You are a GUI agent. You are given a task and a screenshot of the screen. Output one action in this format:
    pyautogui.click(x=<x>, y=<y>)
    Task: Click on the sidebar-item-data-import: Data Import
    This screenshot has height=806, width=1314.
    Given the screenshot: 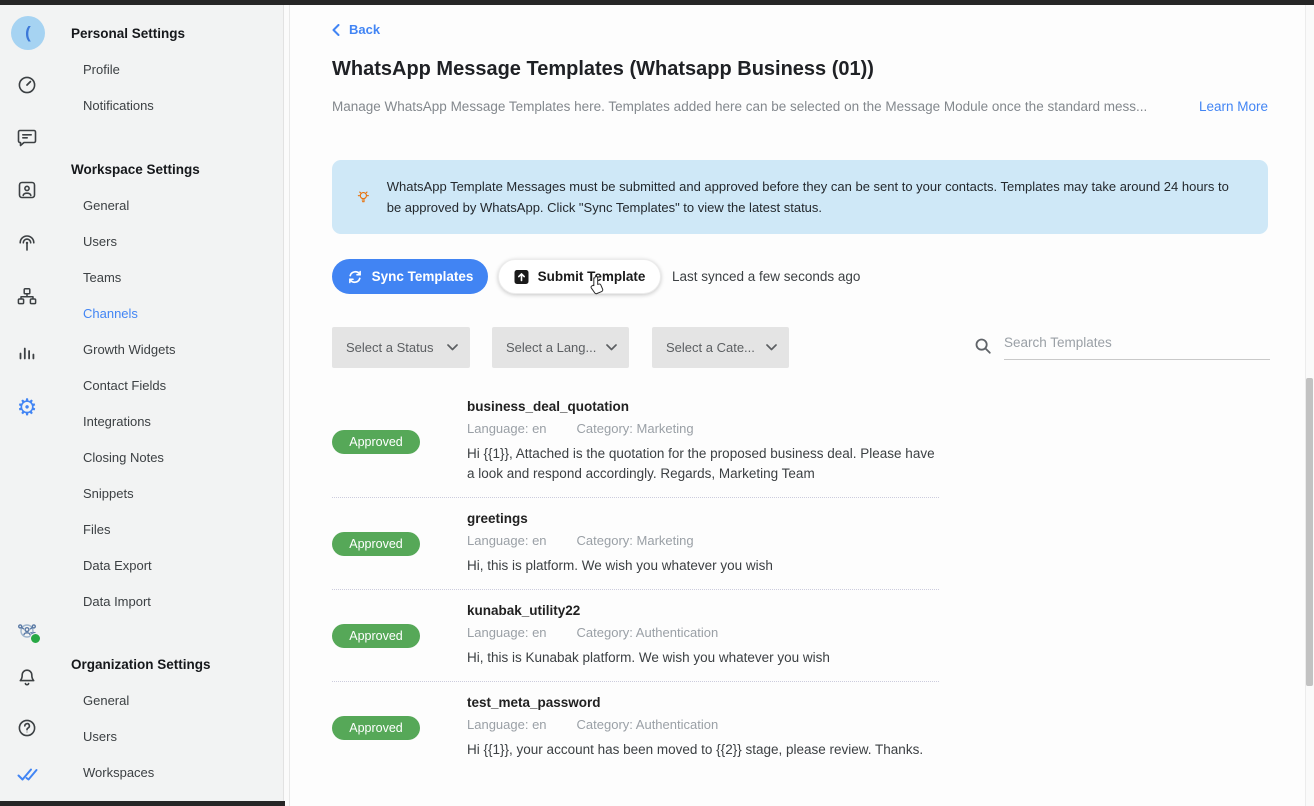 What is the action you would take?
    pyautogui.click(x=183, y=602)
    